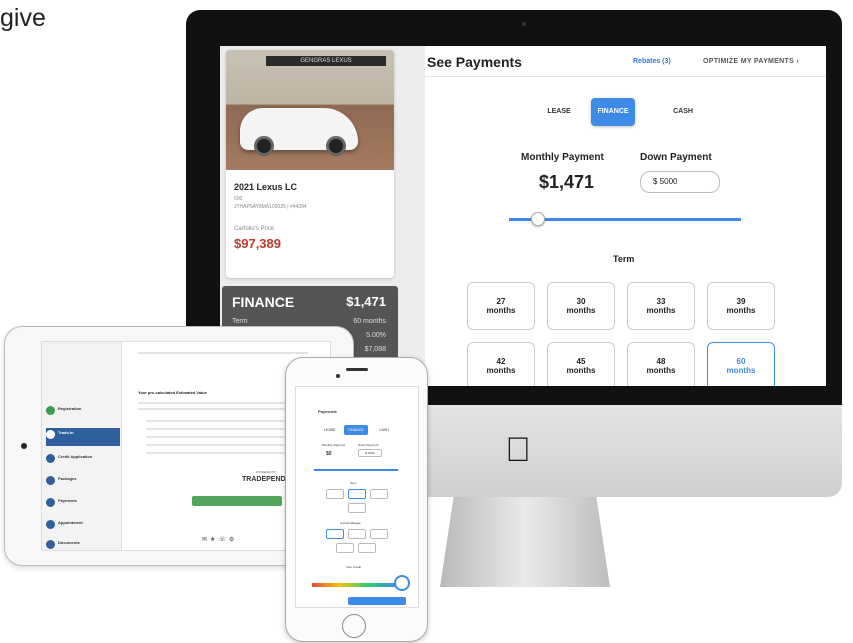 This screenshot has width=853, height=643. I want to click on iphone-camera, so click(338, 376).